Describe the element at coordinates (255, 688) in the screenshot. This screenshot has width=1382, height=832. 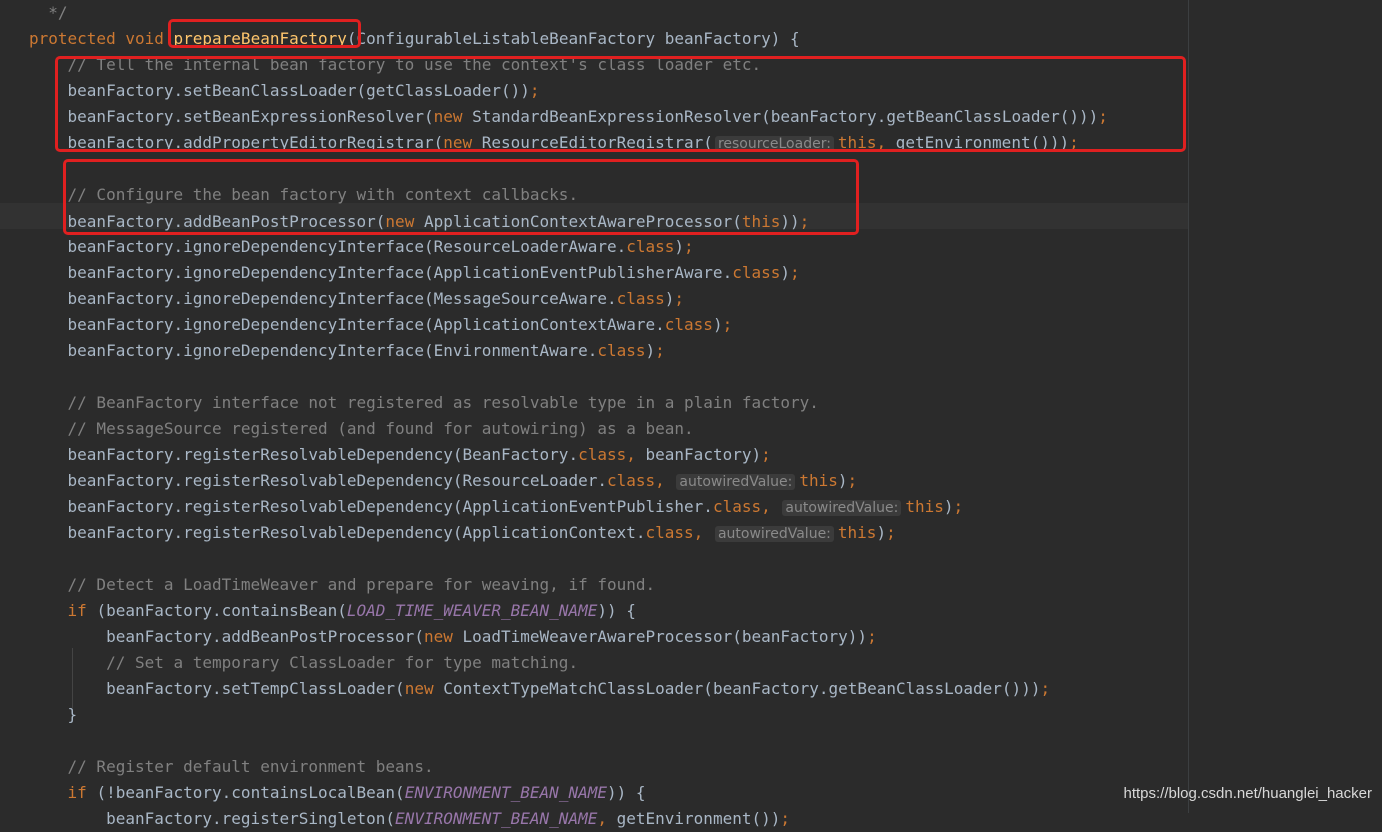
I see `code-token-plain: beanFactory.setTempClassLoader(` at that location.